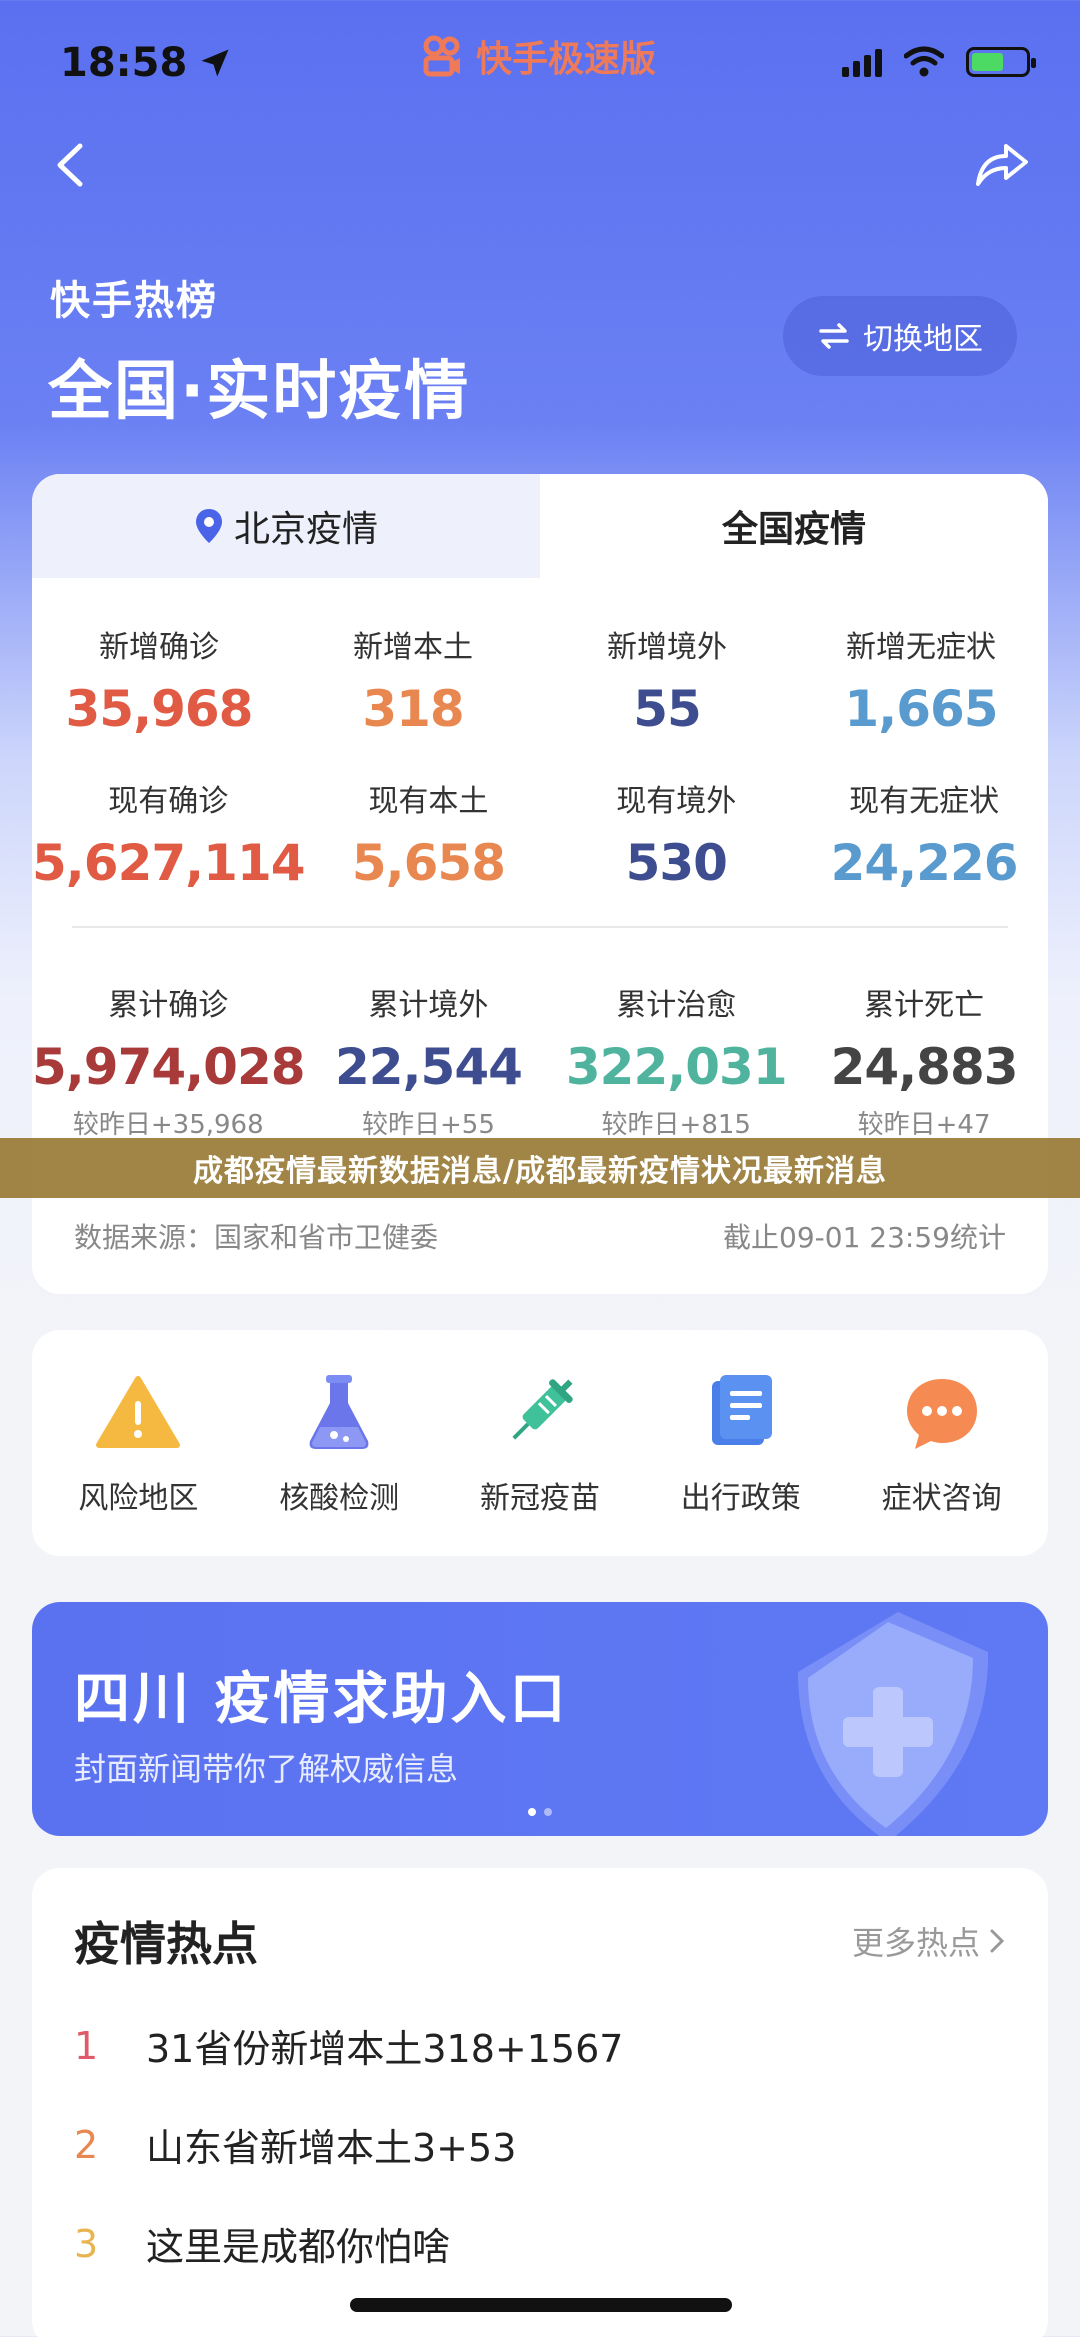 The image size is (1080, 2337). What do you see at coordinates (86, 2045) in the screenshot?
I see `hot-topic-rank: 1` at bounding box center [86, 2045].